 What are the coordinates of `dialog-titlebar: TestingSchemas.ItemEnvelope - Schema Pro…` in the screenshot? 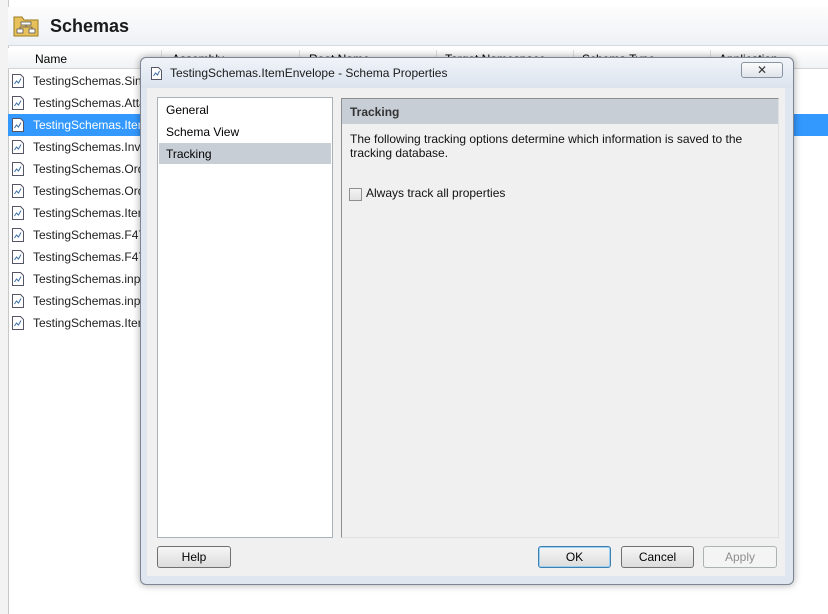 It's located at (467, 73).